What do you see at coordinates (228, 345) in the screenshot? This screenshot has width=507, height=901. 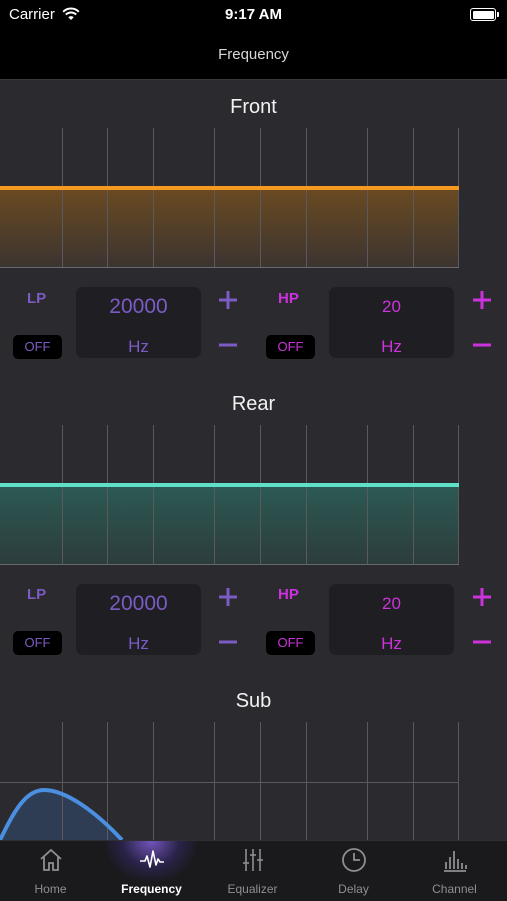 I see `front-lp-minus-button` at bounding box center [228, 345].